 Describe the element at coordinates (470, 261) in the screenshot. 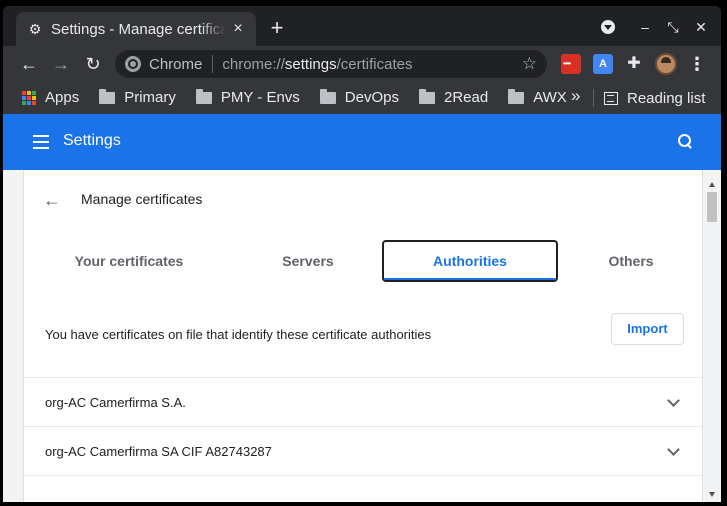

I see `tab-authorities: Authorities` at that location.